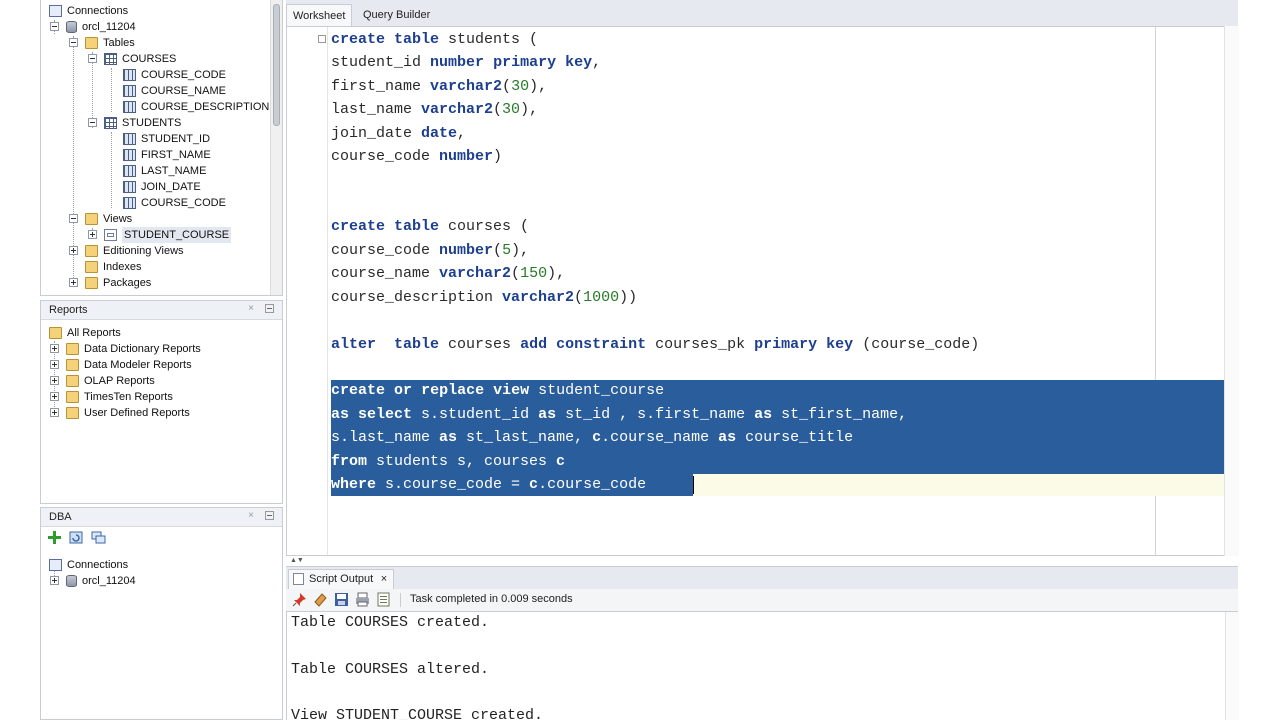  I want to click on dba-close-button: ×, so click(251, 515).